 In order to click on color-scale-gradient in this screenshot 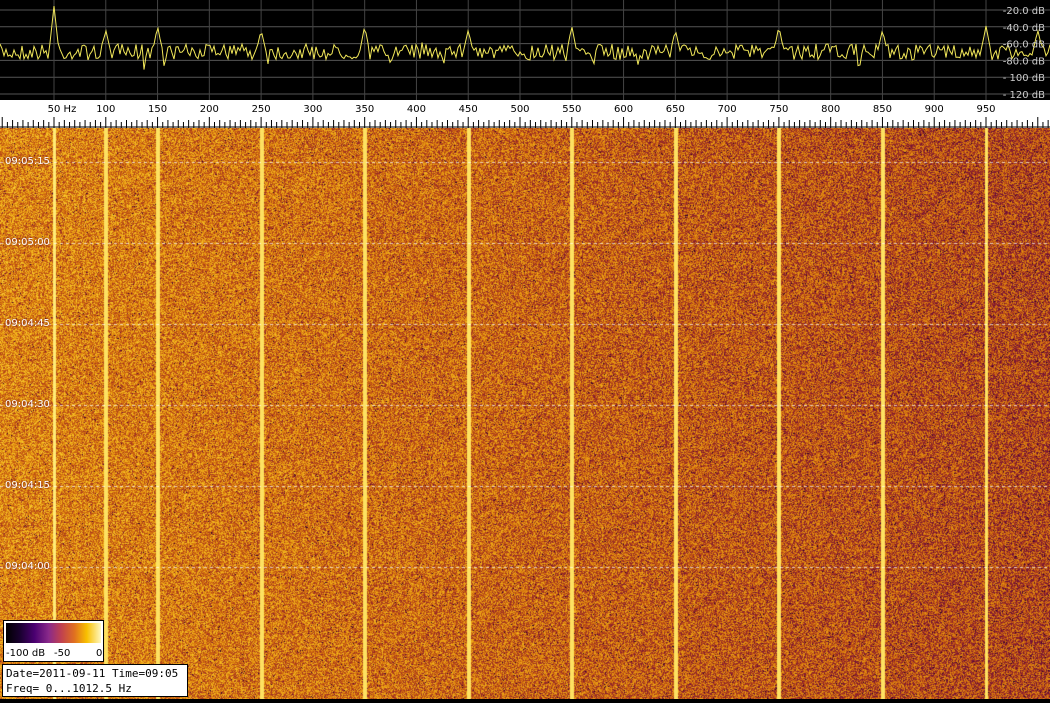, I will do `click(53, 633)`.